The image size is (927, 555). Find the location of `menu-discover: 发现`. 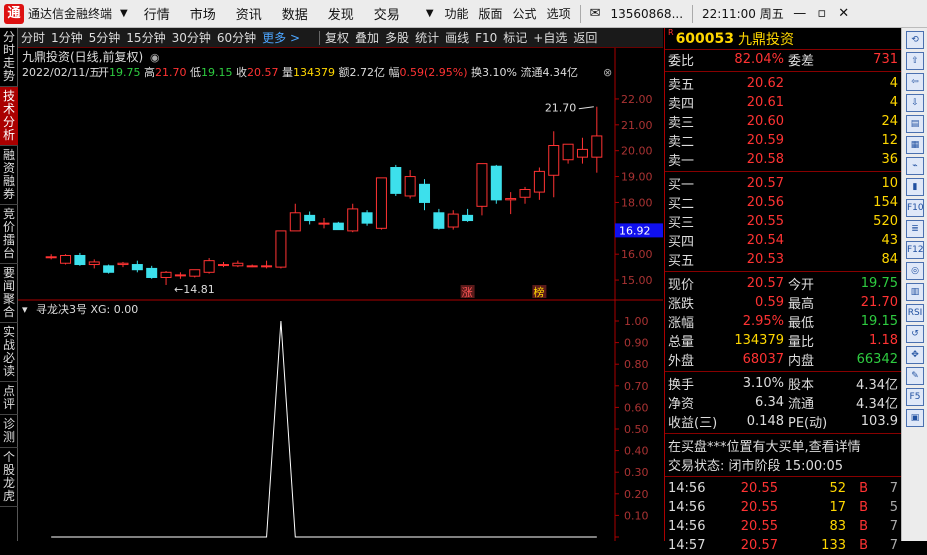

menu-discover: 发现 is located at coordinates (341, 13).